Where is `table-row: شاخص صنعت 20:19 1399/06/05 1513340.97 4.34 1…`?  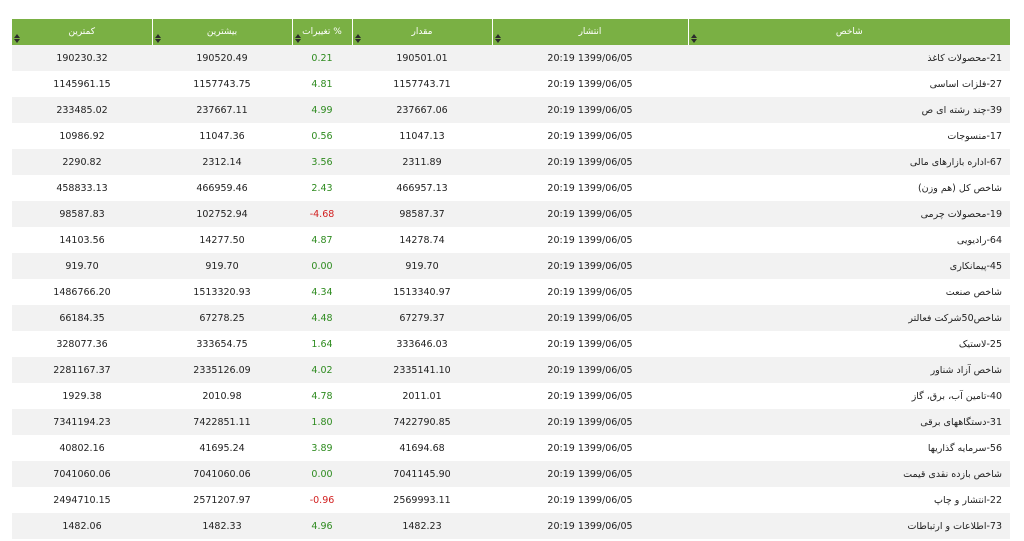
table-row: شاخص صنعت 20:19 1399/06/05 1513340.97 4.34 1… is located at coordinates (511, 292).